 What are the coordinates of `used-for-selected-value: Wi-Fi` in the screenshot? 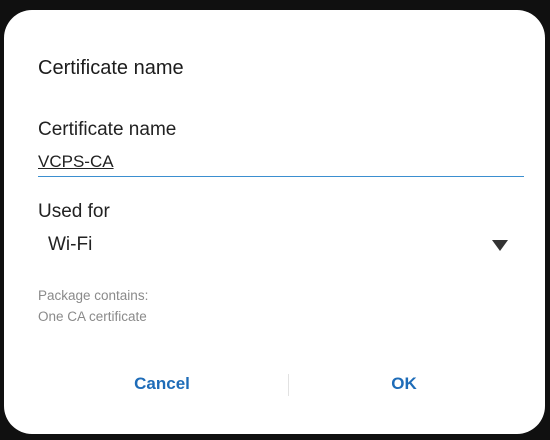 It's located at (70, 244).